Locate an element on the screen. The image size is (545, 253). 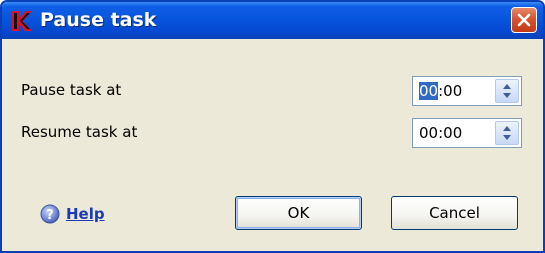
kaspersky-k-icon is located at coordinates (22, 21).